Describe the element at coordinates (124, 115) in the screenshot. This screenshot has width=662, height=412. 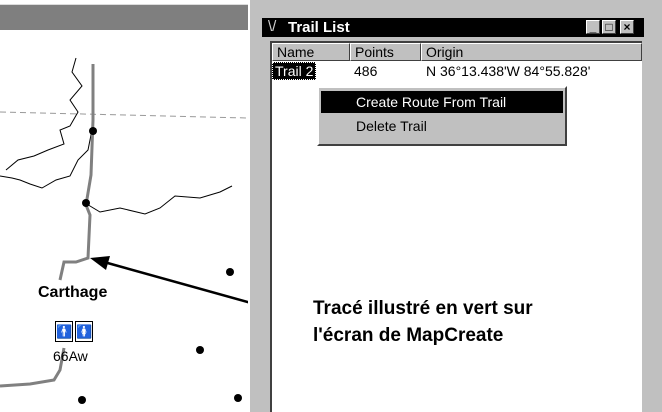
I see `county-boundary-line` at that location.